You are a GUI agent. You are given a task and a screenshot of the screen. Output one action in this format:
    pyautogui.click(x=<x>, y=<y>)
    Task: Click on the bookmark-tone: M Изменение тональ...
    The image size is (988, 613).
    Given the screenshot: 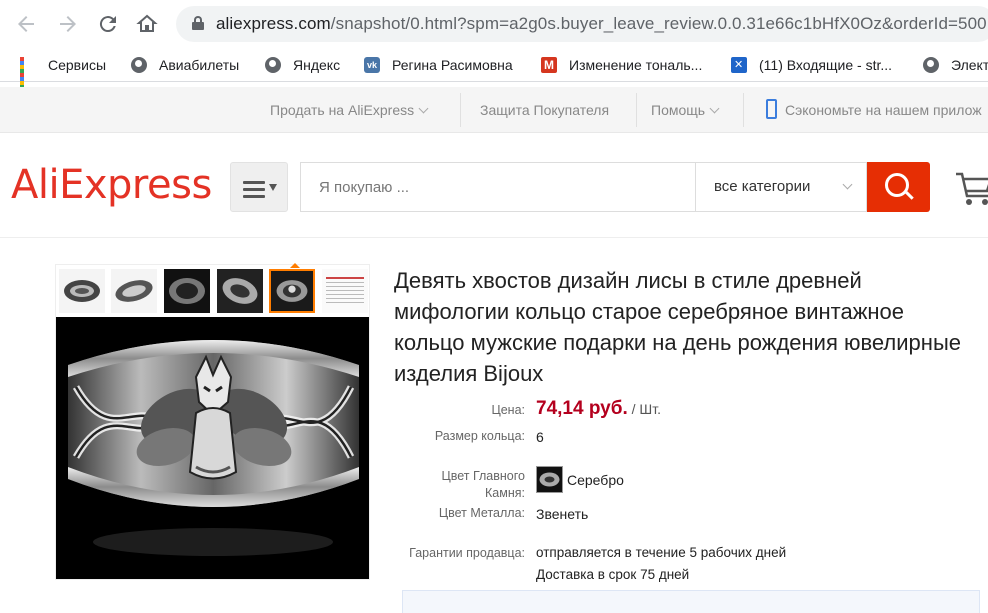 What is the action you would take?
    pyautogui.click(x=621, y=65)
    